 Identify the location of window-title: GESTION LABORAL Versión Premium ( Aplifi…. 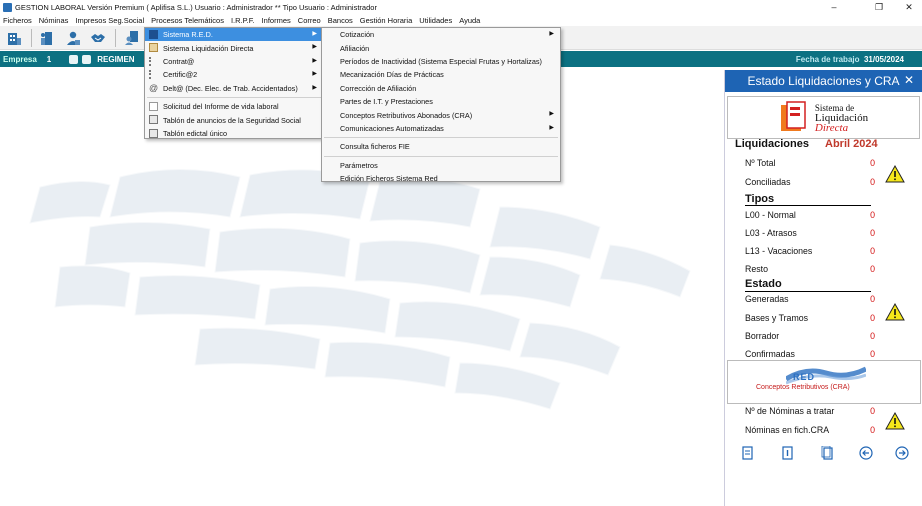
(196, 7).